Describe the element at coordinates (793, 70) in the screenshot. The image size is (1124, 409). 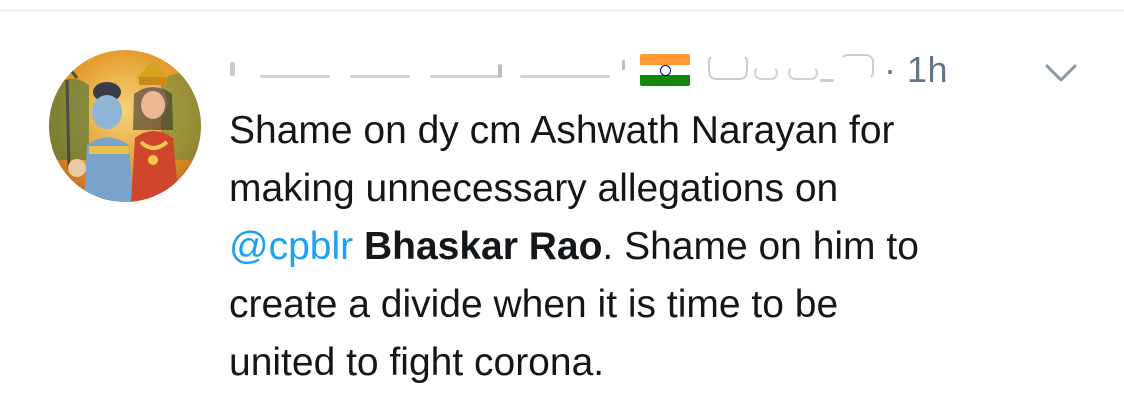
I see `redacted-username` at that location.